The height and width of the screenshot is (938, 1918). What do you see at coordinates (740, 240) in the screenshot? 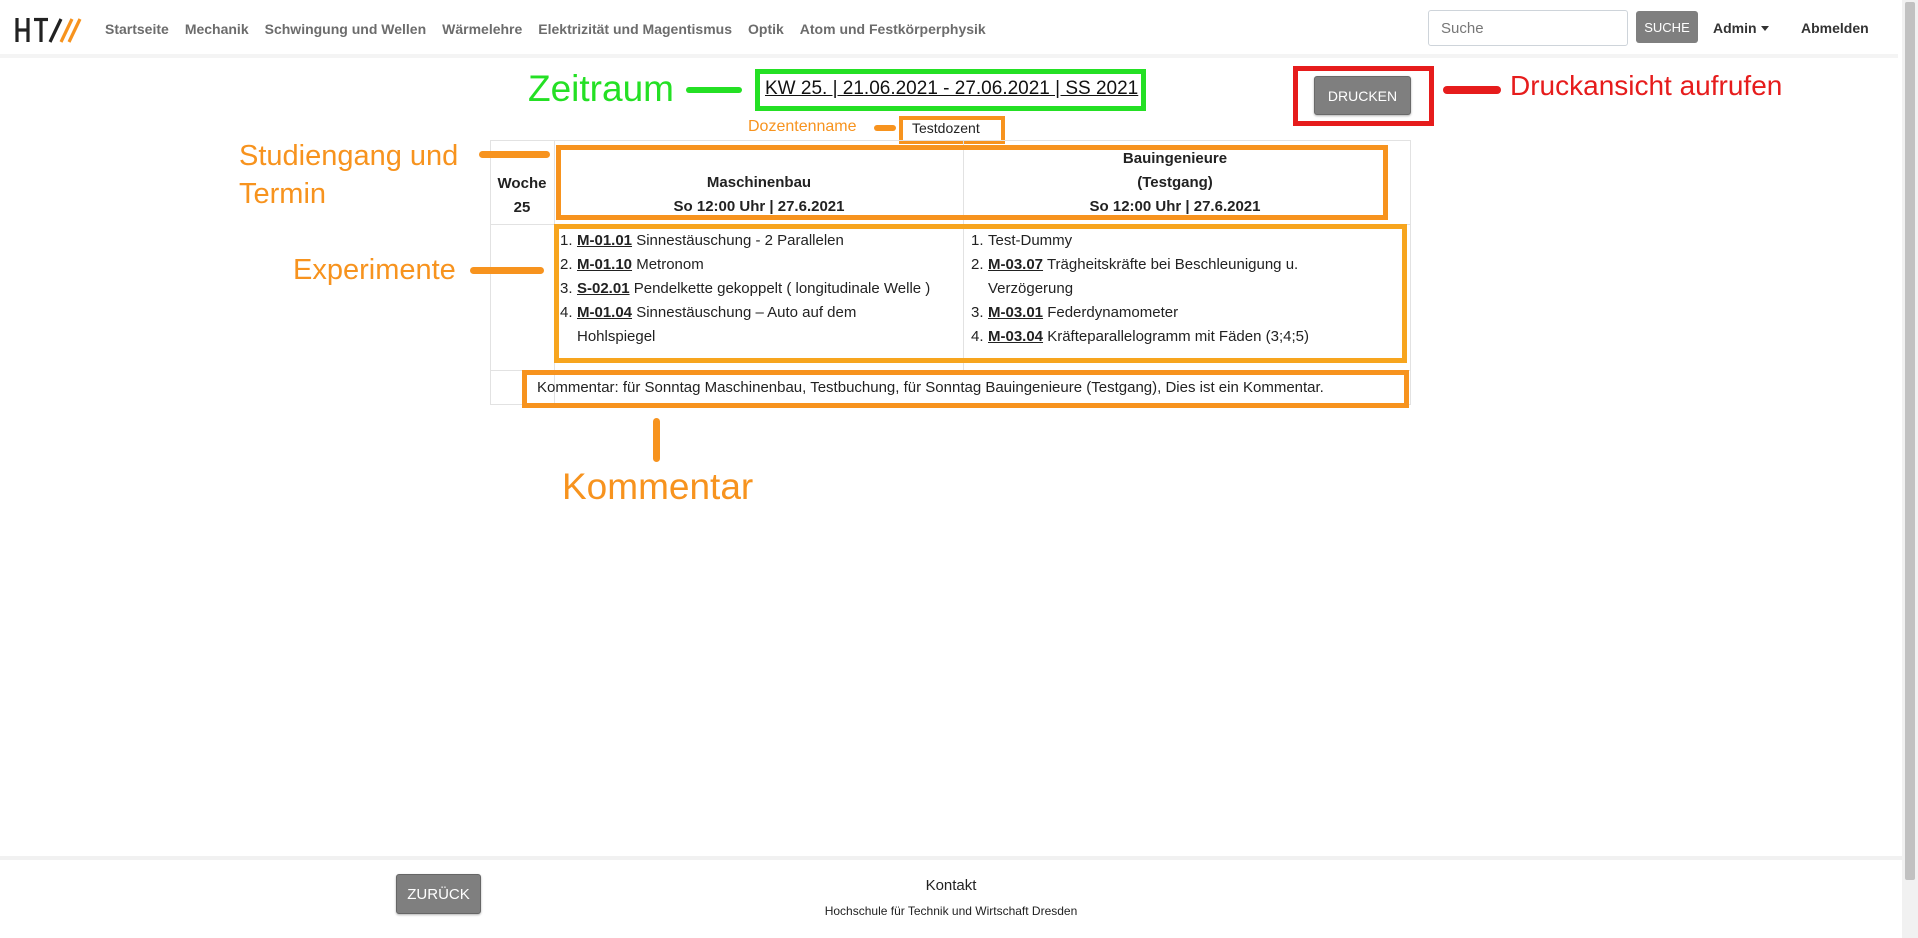
I see `experiment-title: Sinnestäuschung - 2 Parallelen` at bounding box center [740, 240].